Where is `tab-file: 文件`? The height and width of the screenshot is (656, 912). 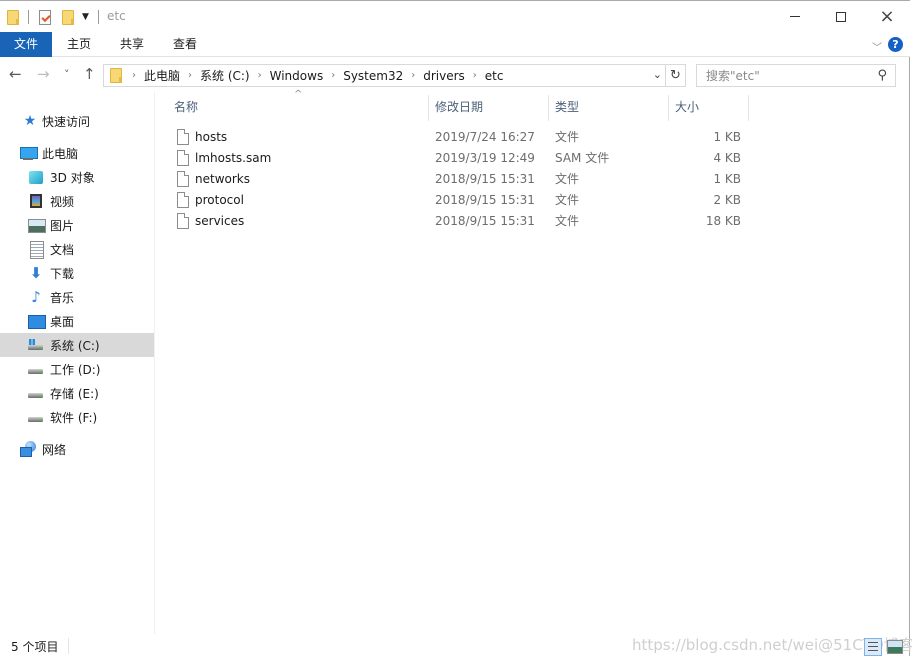
tab-file: 文件 is located at coordinates (26, 44).